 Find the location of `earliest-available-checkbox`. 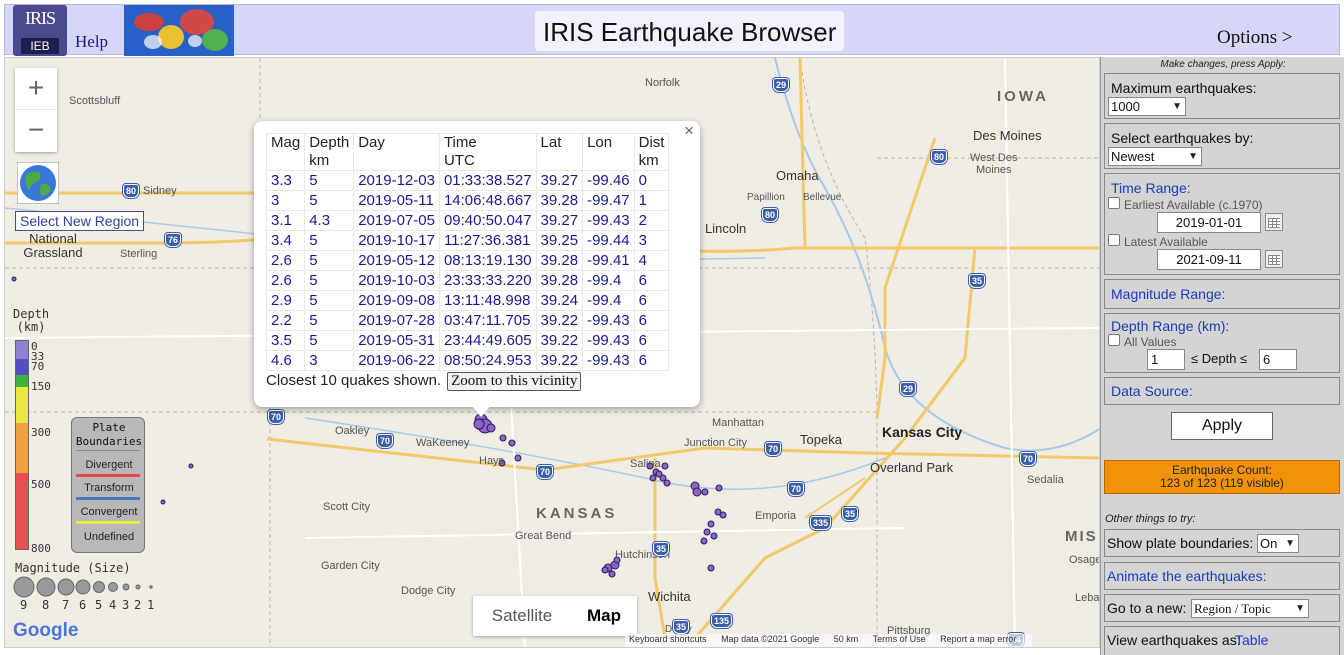

earliest-available-checkbox is located at coordinates (1114, 203).